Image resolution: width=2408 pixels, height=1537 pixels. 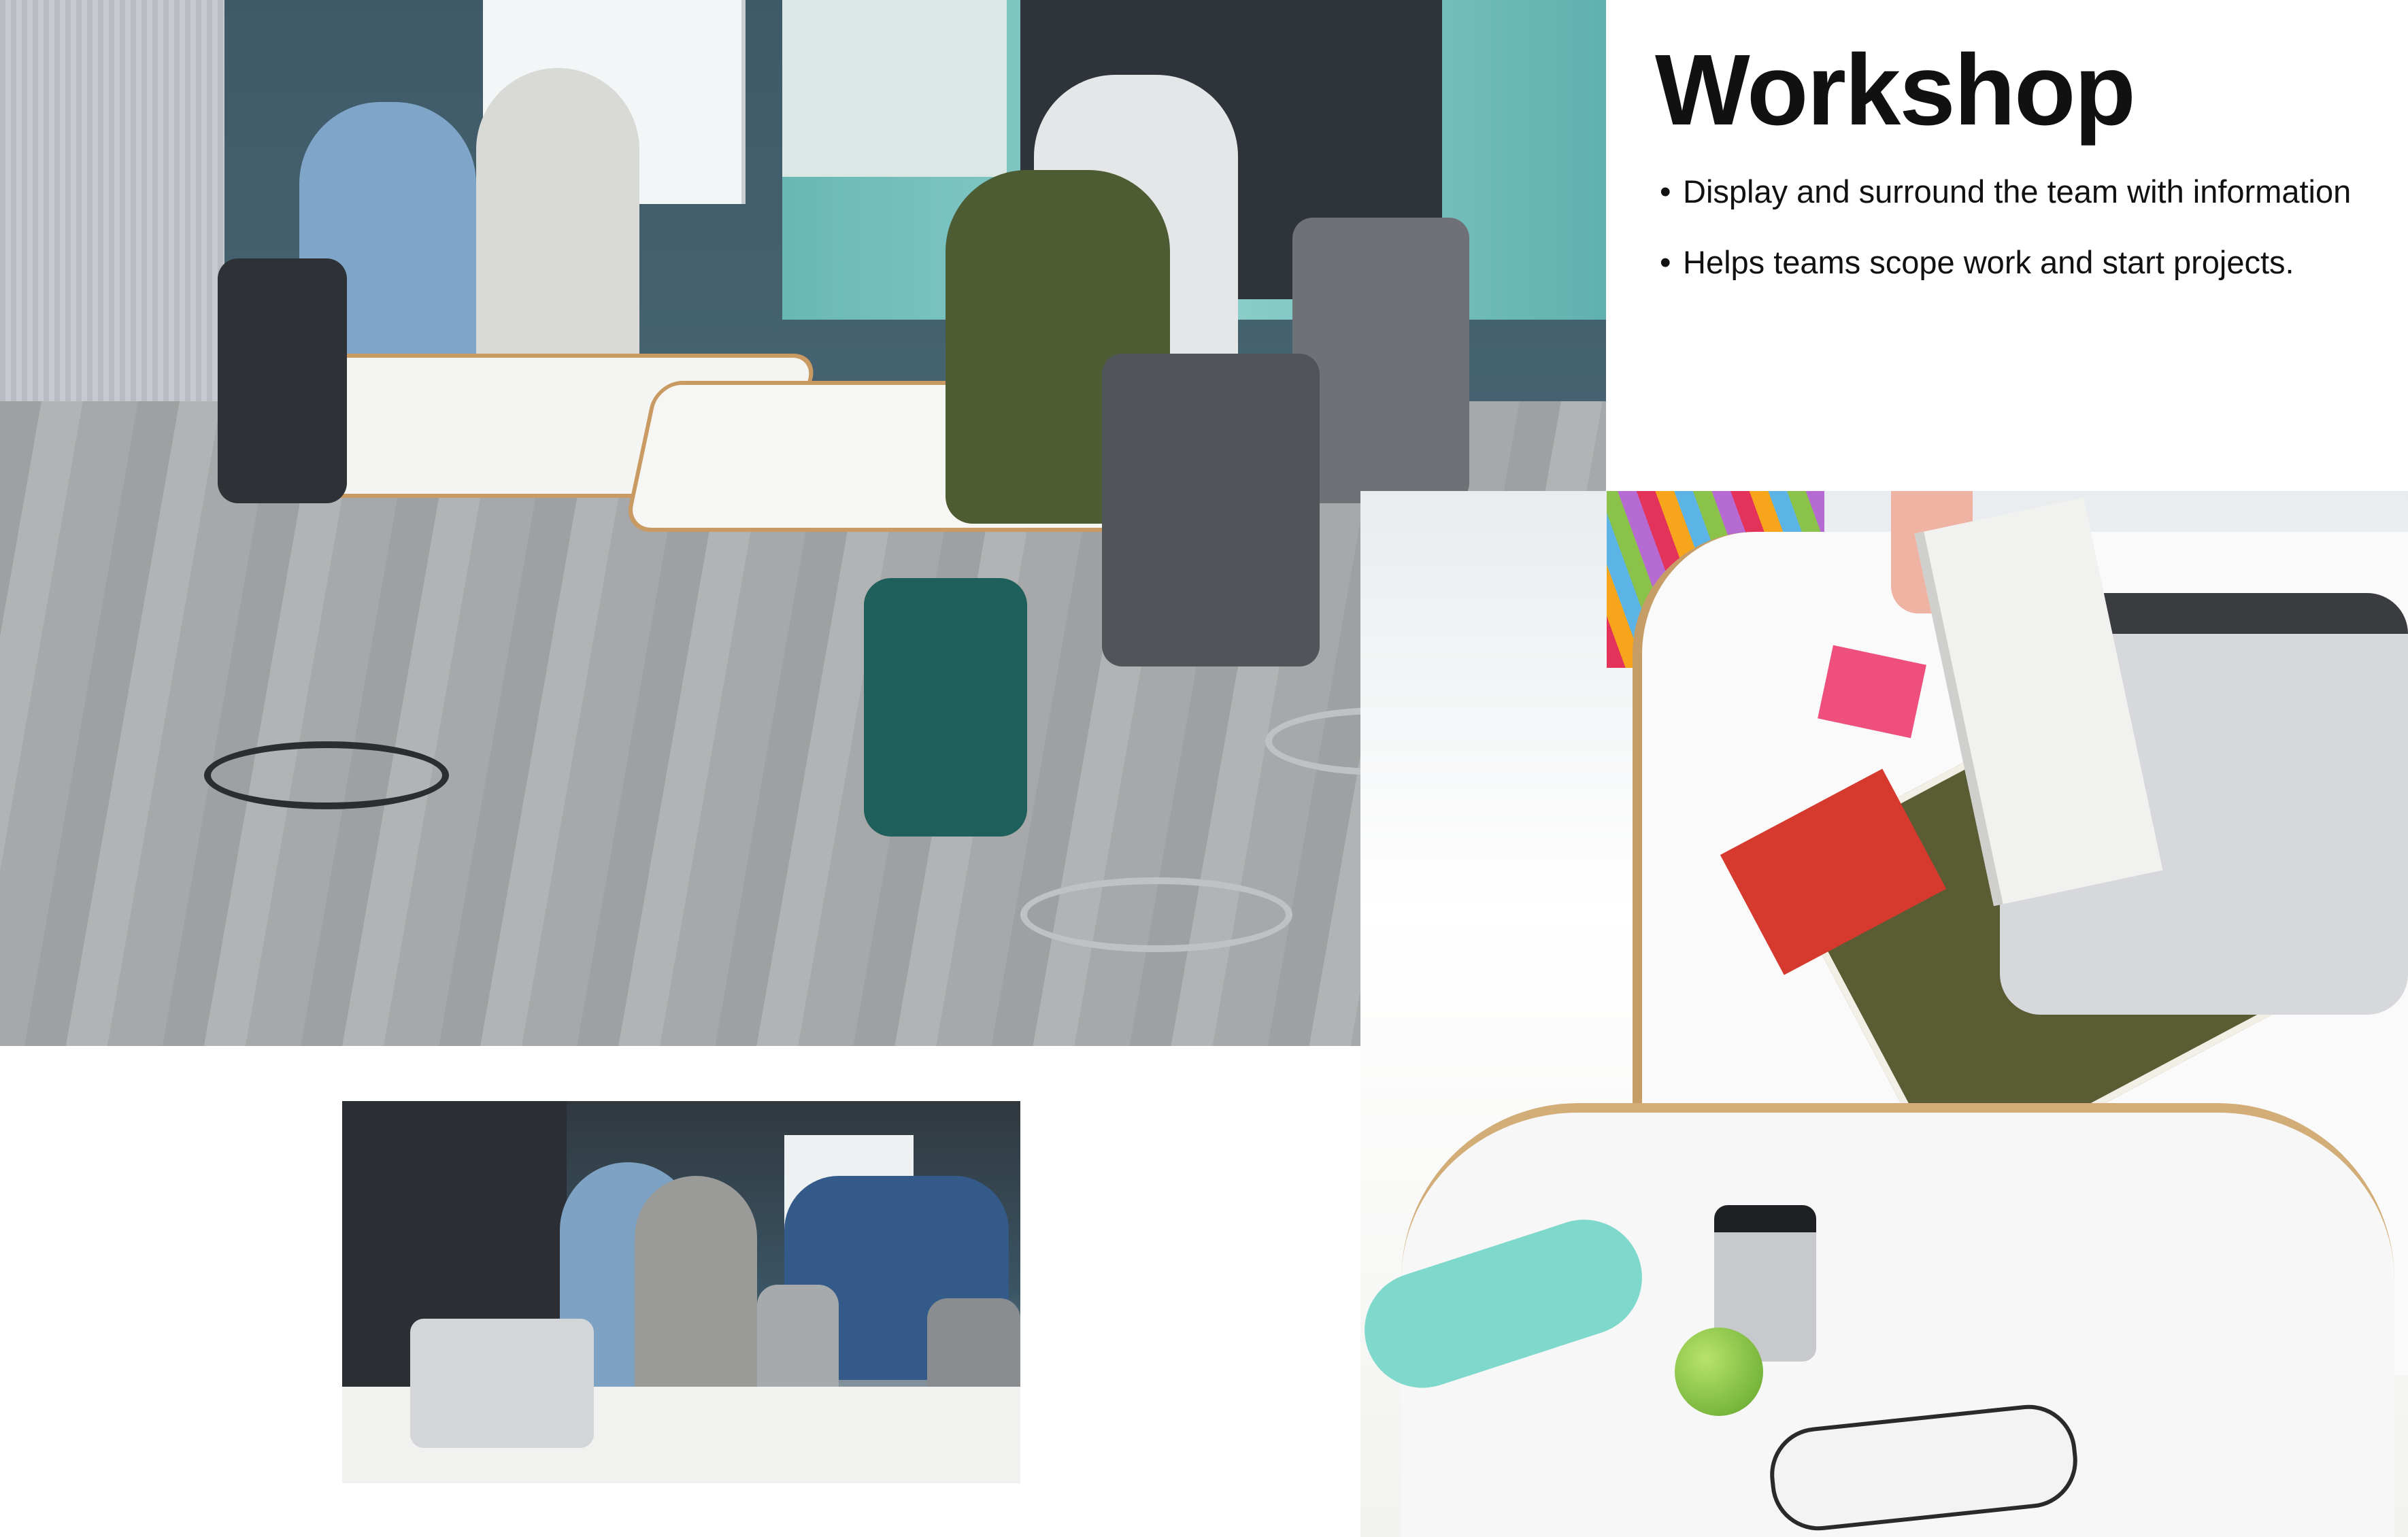 What do you see at coordinates (1895, 90) in the screenshot?
I see `page-title: Workshop` at bounding box center [1895, 90].